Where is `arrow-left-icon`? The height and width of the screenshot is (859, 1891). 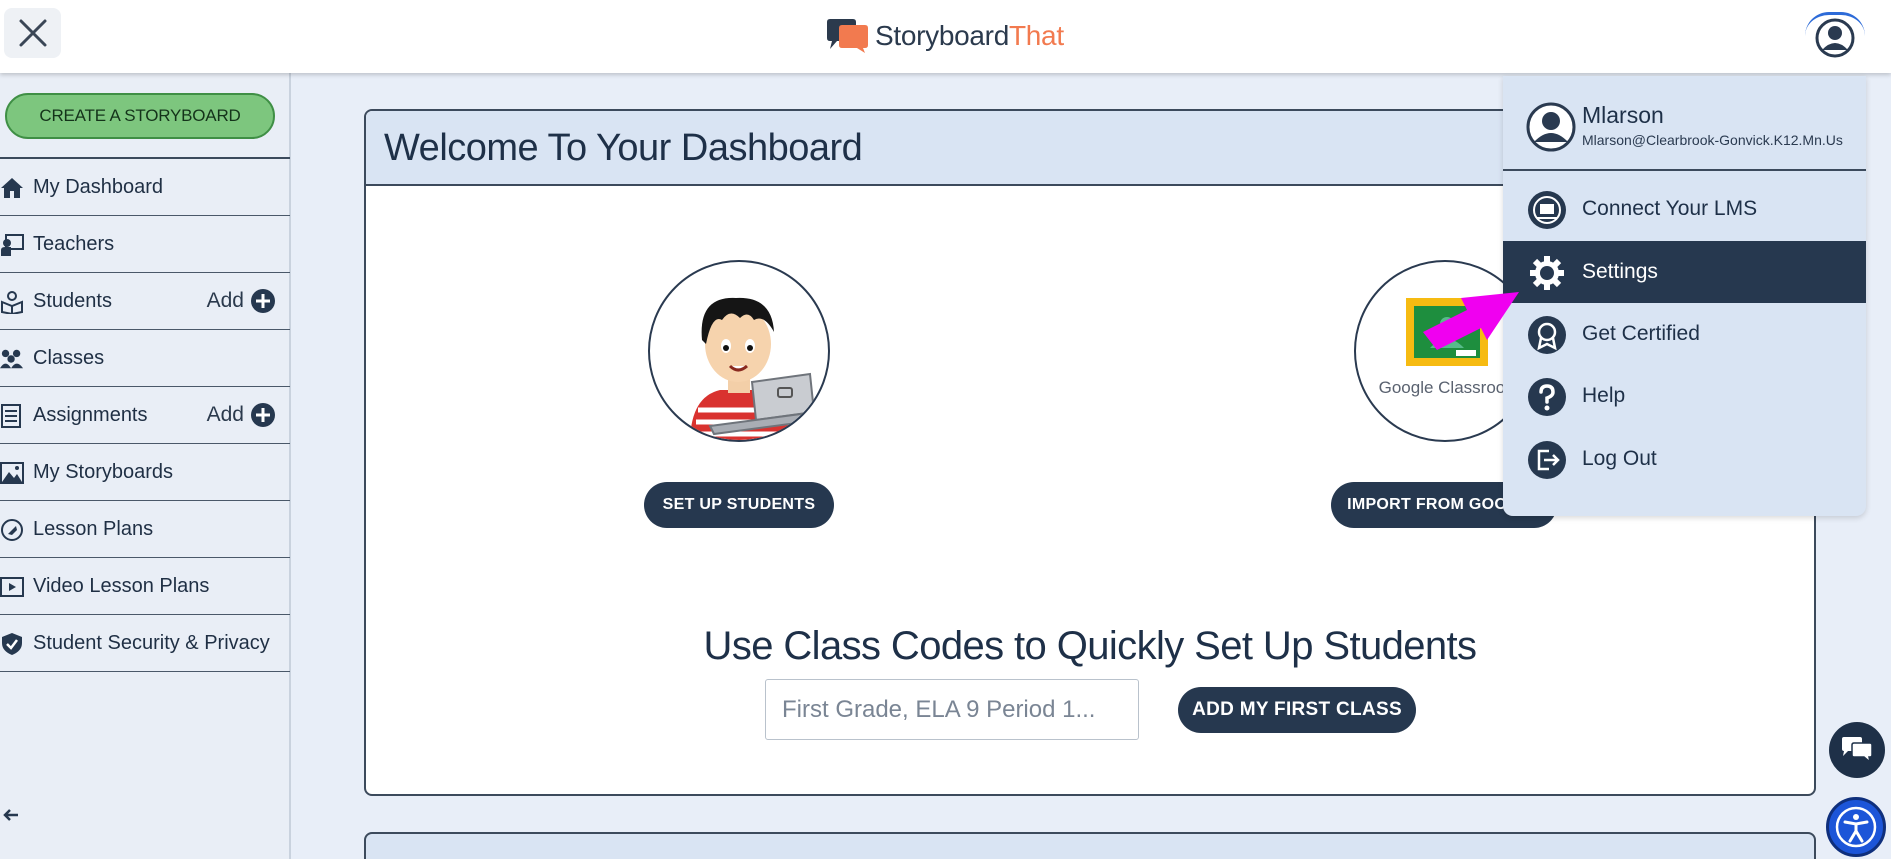 arrow-left-icon is located at coordinates (10, 815).